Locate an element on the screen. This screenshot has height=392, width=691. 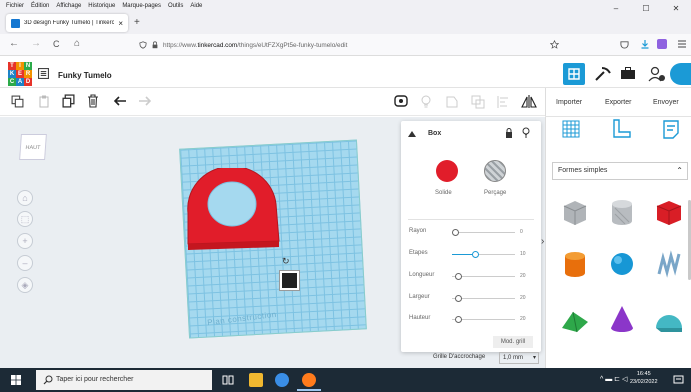
design-title: Funky Tumelo is located at coordinates (85, 75).